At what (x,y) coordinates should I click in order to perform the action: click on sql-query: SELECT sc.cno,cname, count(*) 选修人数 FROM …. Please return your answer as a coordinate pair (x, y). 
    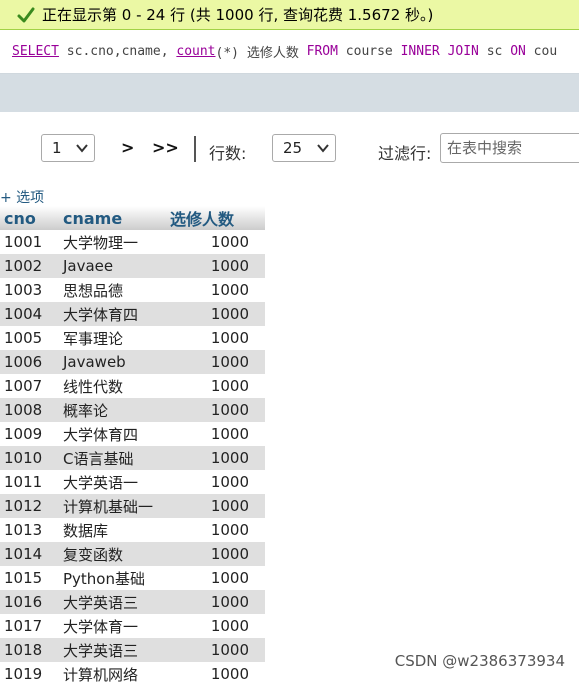
    Looking at the image, I should click on (289, 52).